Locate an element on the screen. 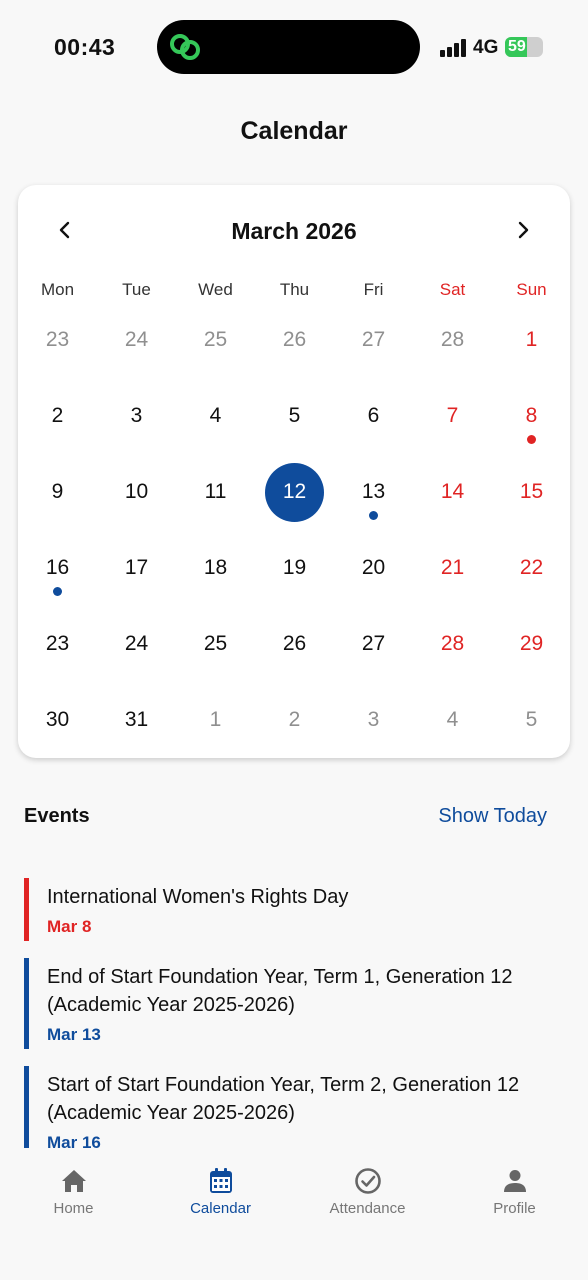  calendar-day: 18 is located at coordinates (215, 568).